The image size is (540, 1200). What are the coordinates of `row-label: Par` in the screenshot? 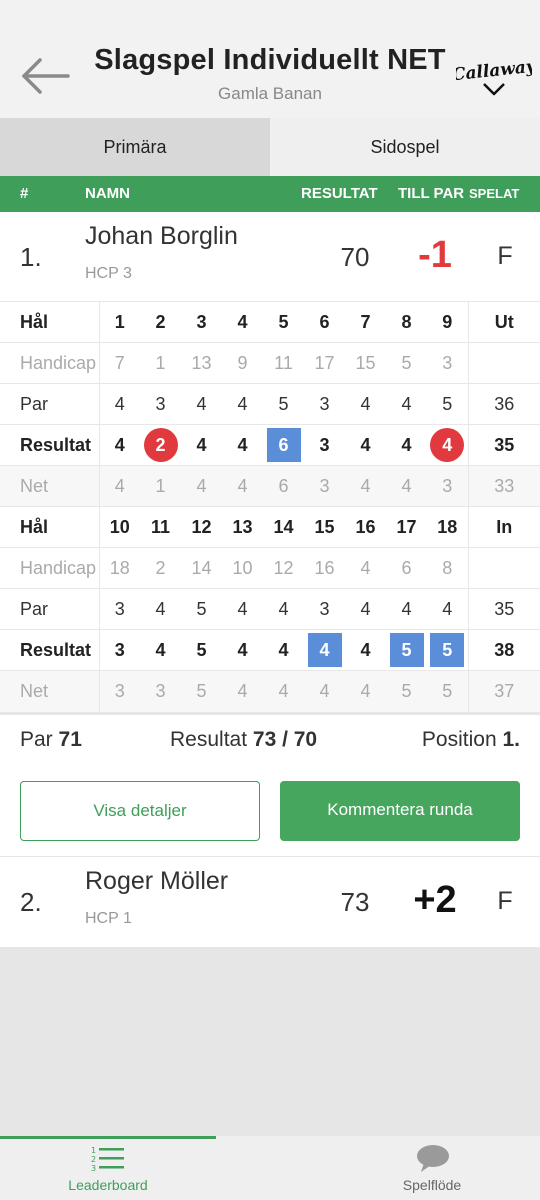 It's located at (50, 609).